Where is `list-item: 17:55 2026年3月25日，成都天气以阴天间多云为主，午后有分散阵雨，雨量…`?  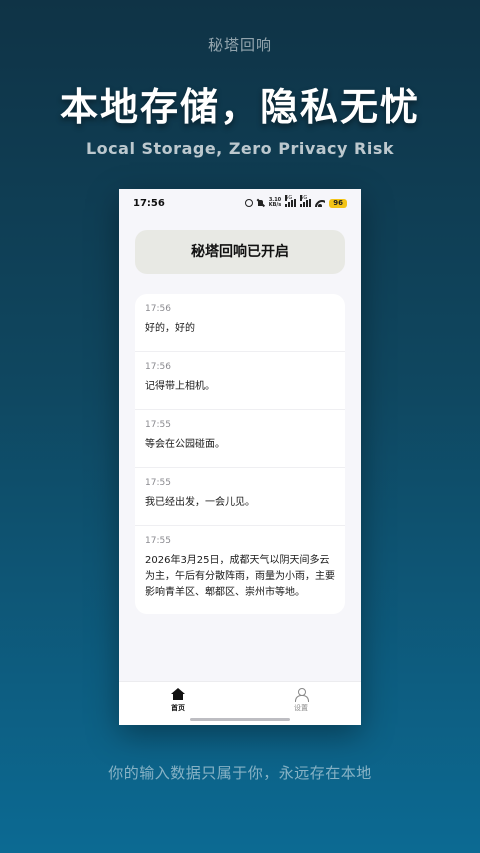 list-item: 17:55 2026年3月25日，成都天气以阴天间多云为主，午后有分散阵雨，雨量… is located at coordinates (240, 570).